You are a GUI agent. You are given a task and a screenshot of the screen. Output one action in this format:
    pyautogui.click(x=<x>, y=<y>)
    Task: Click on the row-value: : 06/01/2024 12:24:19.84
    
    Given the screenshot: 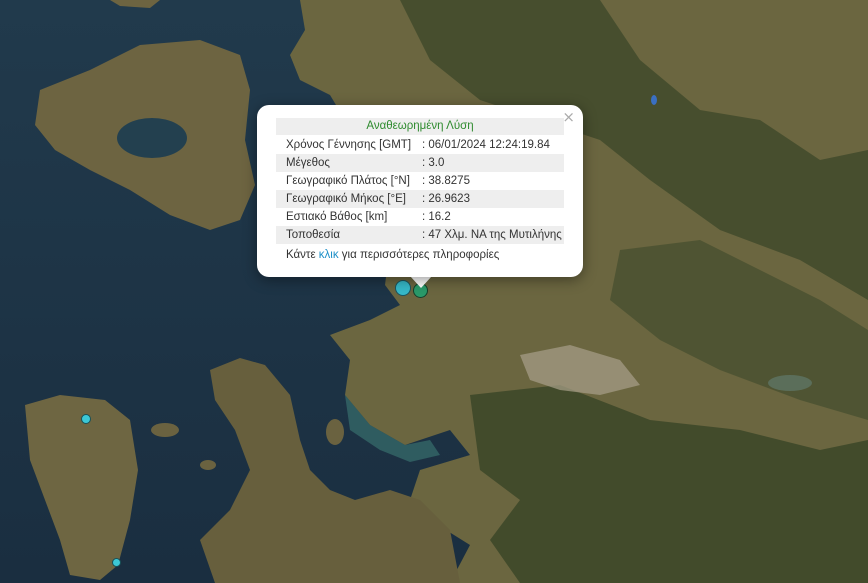 What is the action you would take?
    pyautogui.click(x=486, y=145)
    